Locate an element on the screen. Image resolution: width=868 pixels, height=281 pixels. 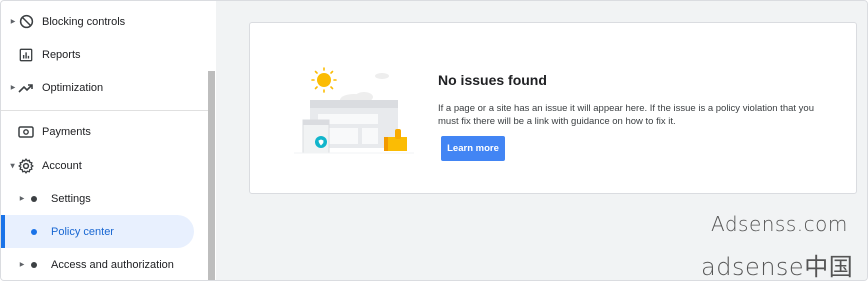
sidebar-item-label: Reports is located at coordinates (61, 54).